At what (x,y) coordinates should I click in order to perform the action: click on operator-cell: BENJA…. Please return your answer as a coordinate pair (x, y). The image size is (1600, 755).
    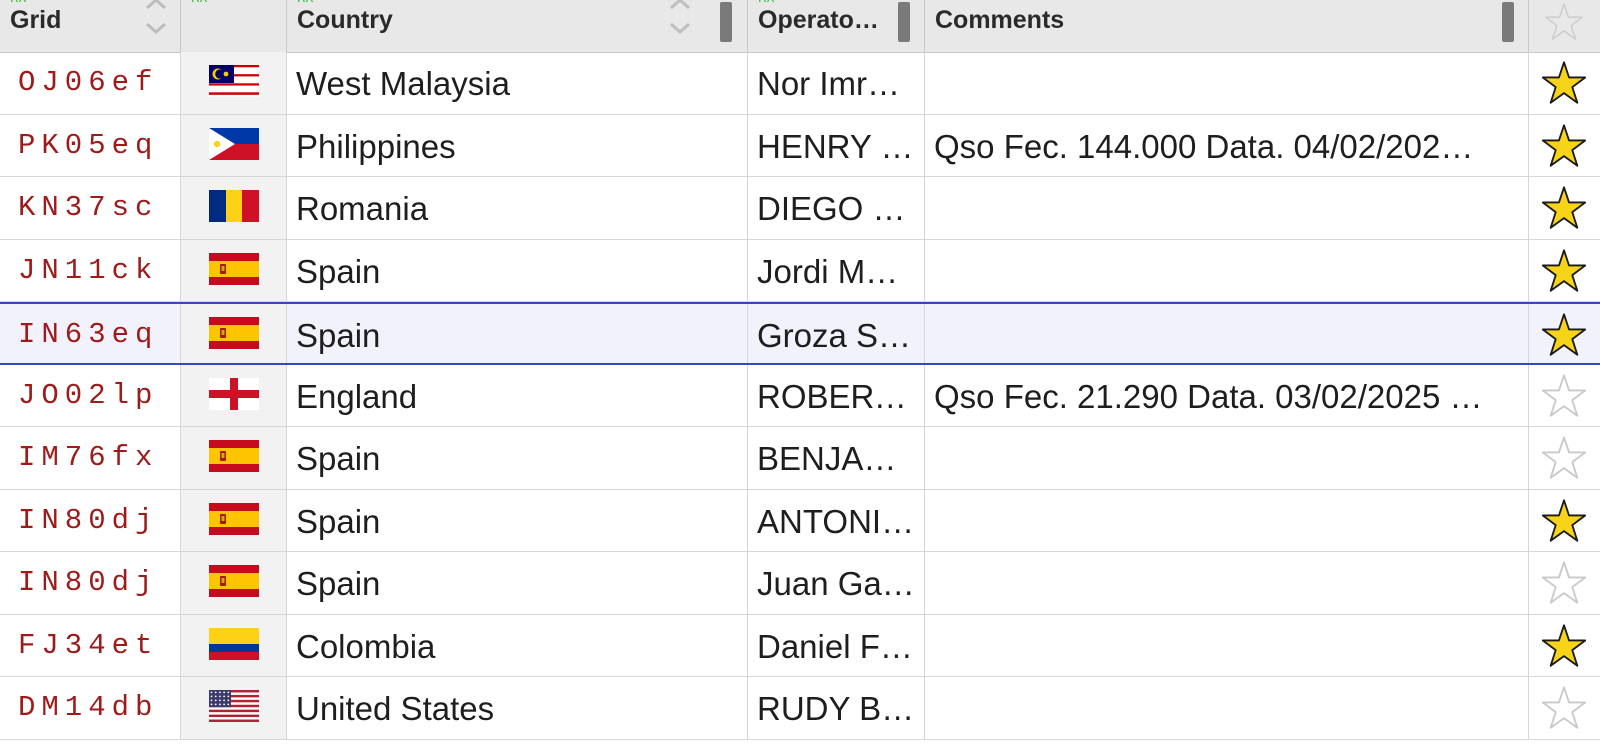
    Looking at the image, I should click on (836, 458).